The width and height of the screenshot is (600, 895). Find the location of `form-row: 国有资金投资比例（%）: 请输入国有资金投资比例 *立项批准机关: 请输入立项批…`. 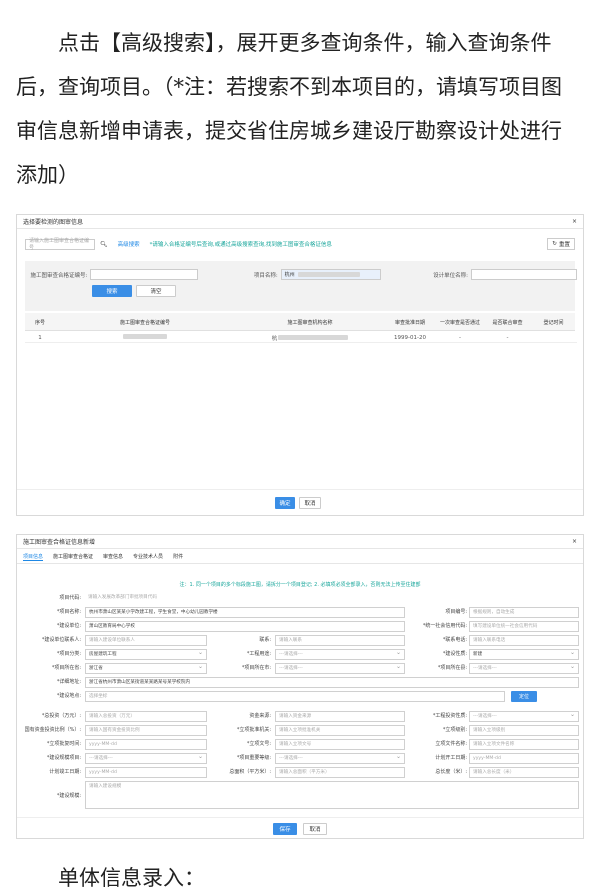

form-row: 国有资金投资比例（%）: 请输入国有资金投资比例 *立项批准机关: 请输入立项批… is located at coordinates (301, 730).